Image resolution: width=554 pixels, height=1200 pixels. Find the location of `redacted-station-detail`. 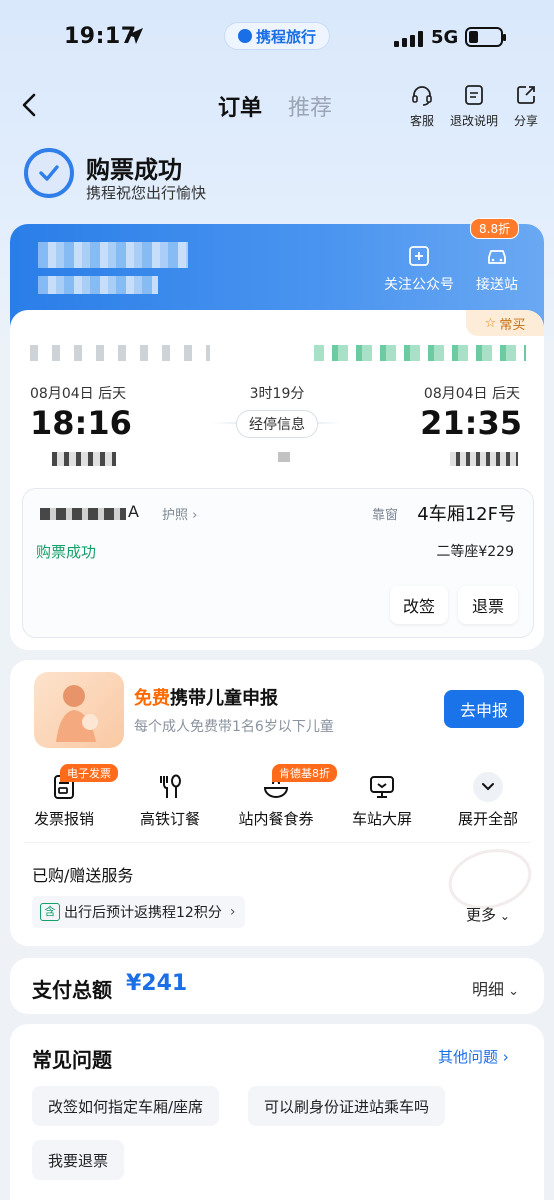

redacted-station-detail is located at coordinates (98, 285).